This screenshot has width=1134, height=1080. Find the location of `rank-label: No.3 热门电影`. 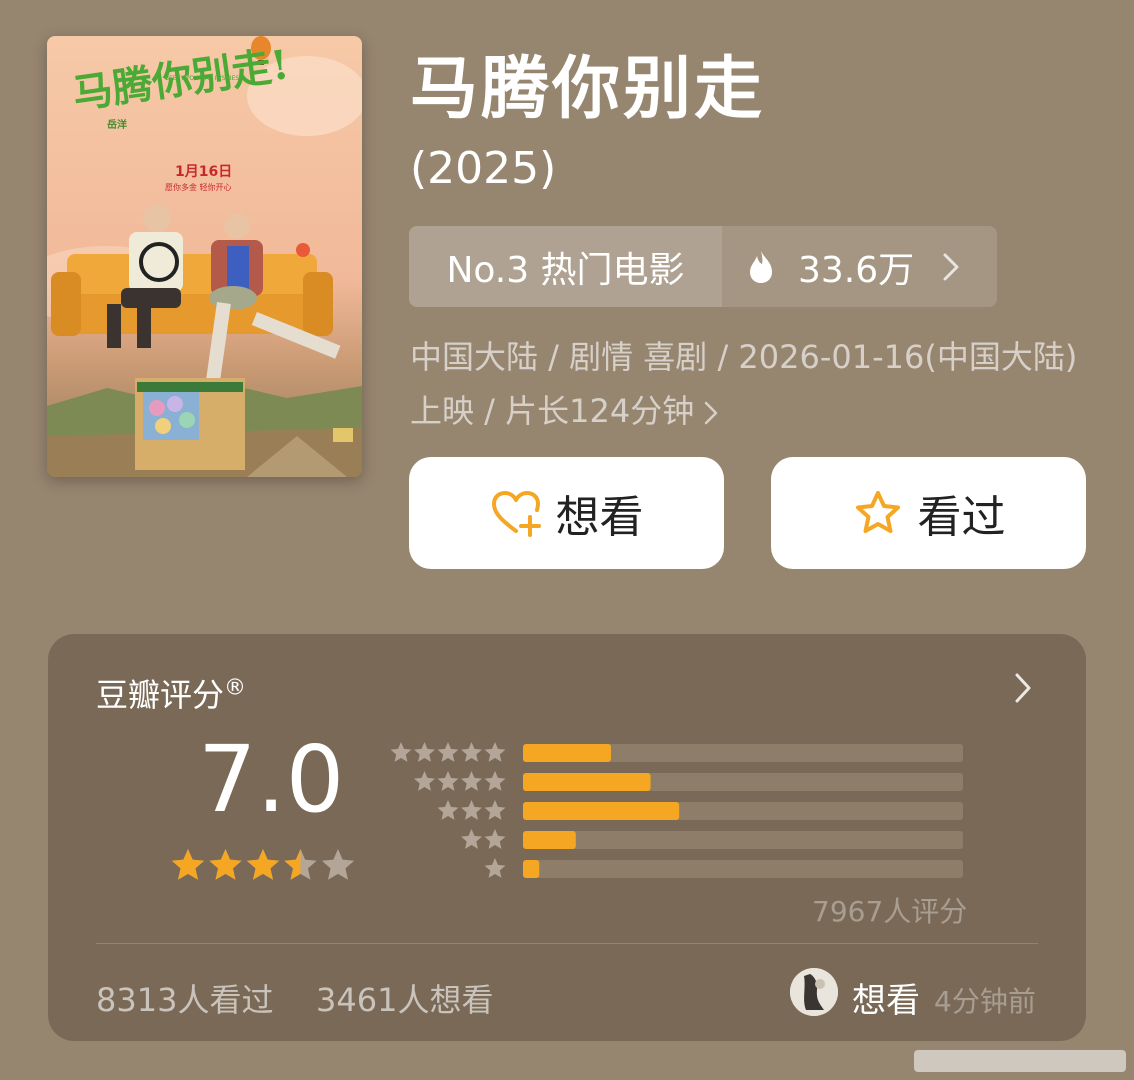

rank-label: No.3 热门电影 is located at coordinates (565, 266).